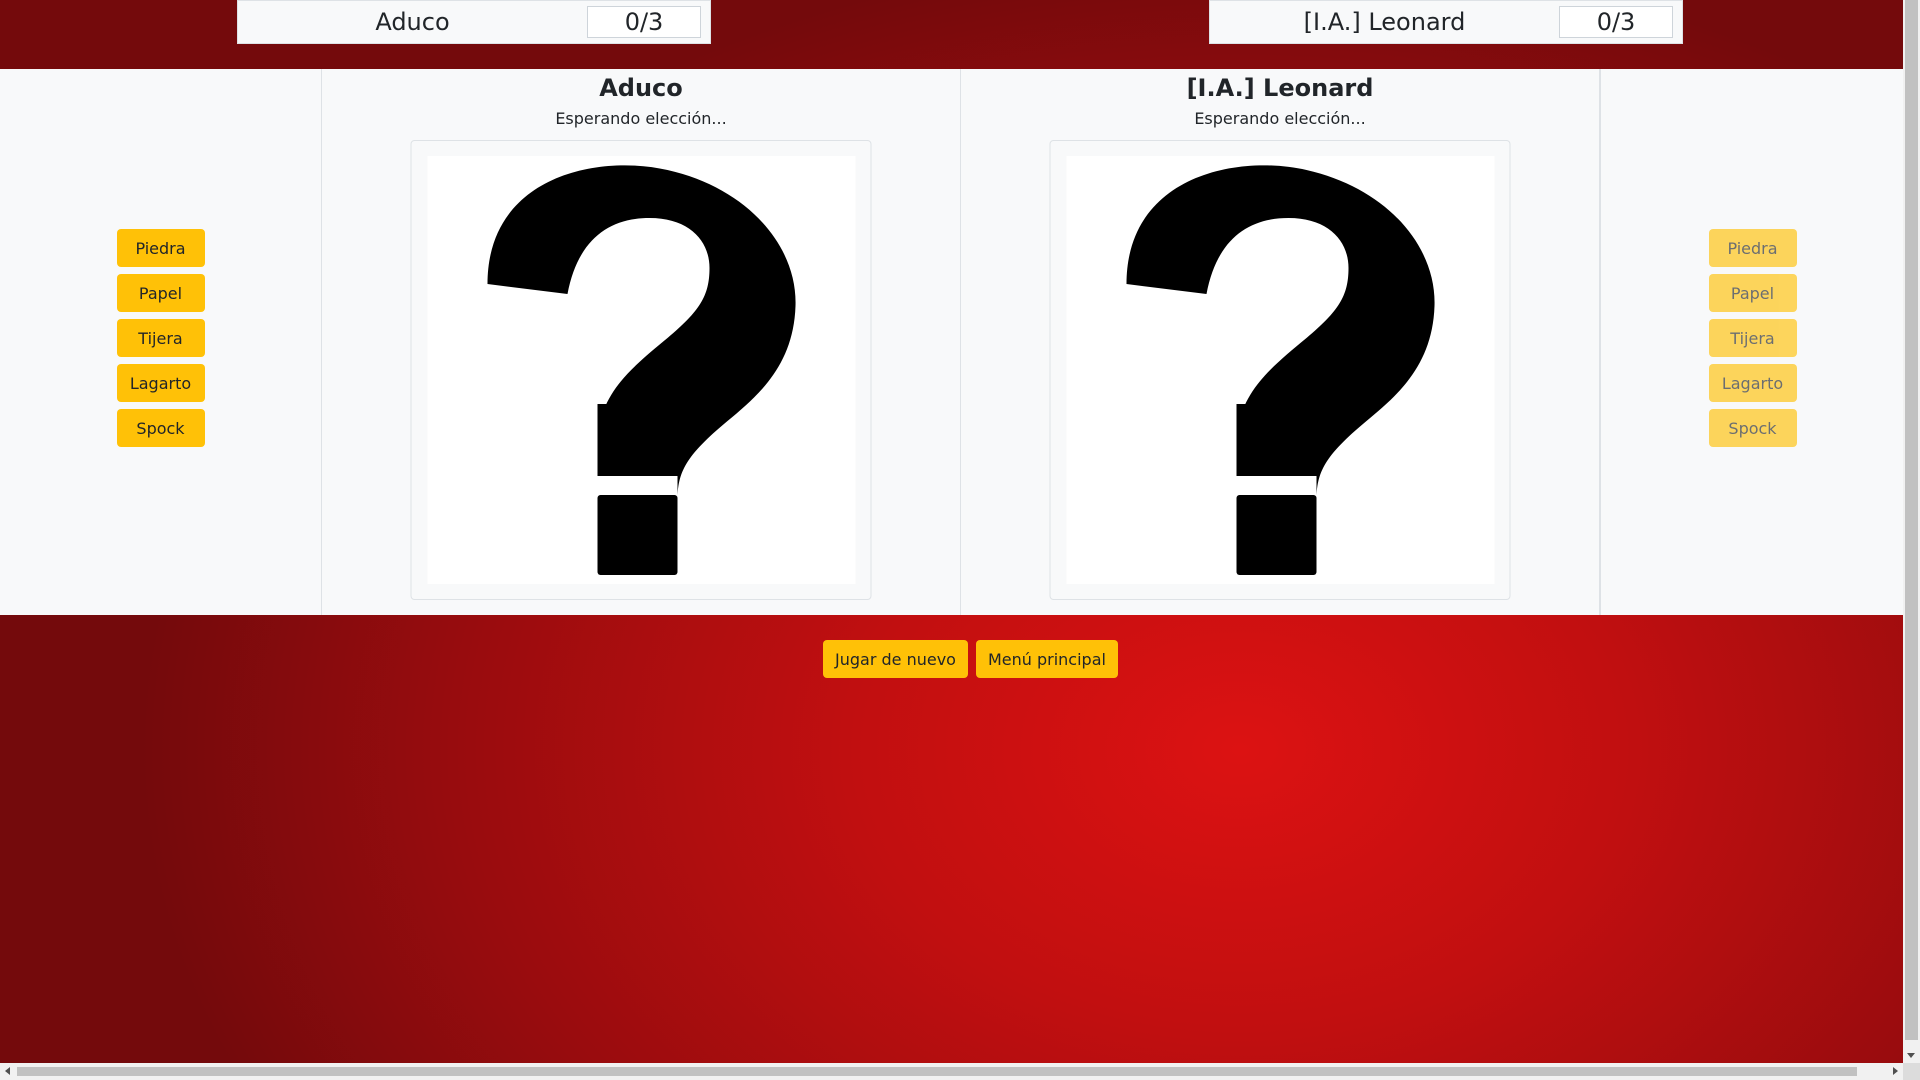 The image size is (1920, 1080). I want to click on player2-choice-image, so click(1280, 370).